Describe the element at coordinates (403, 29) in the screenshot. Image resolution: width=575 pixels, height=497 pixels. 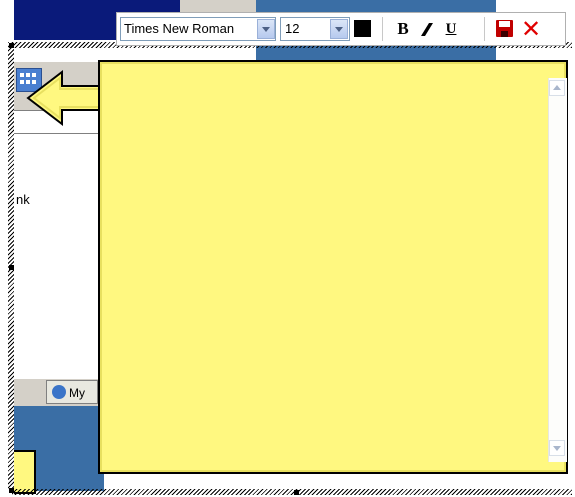
I see `bold-button: B` at that location.